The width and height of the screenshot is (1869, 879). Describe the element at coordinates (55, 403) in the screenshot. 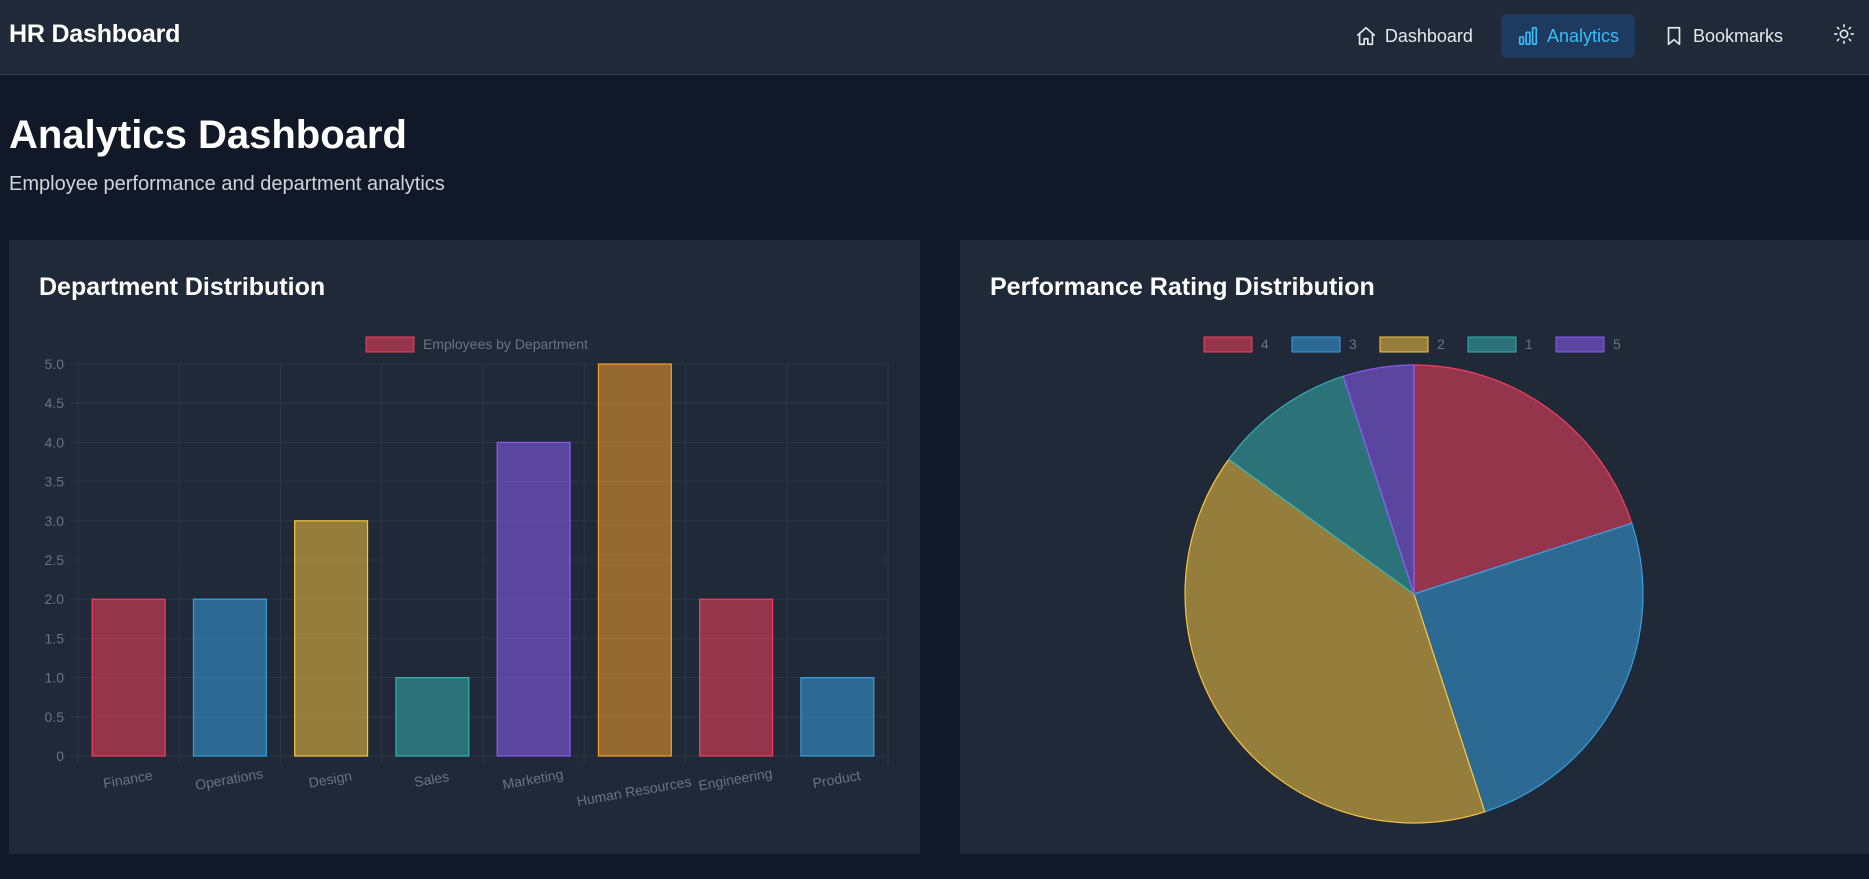

I see `y-tick-label: 4.5` at that location.